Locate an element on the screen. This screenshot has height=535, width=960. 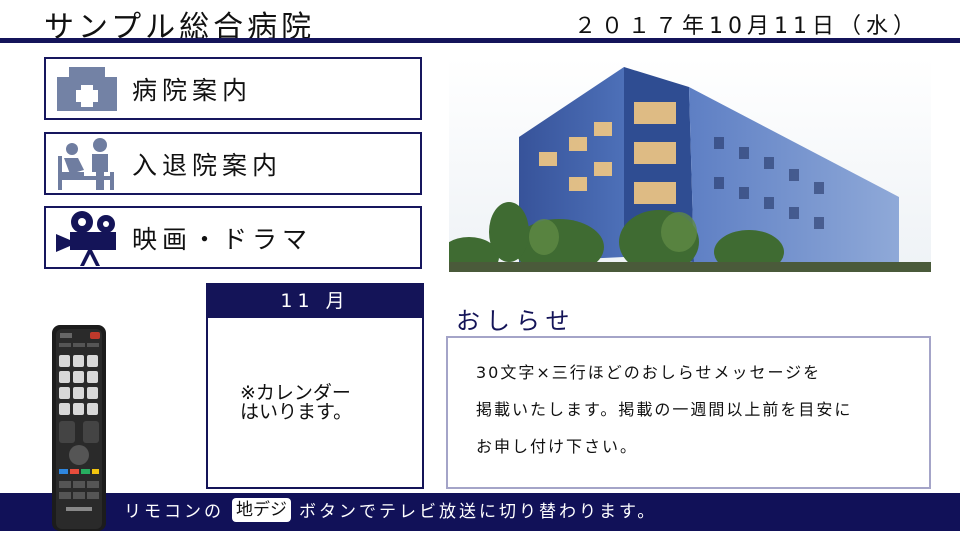
movie-drama-button: 映画・ドラマ is located at coordinates (233, 237).